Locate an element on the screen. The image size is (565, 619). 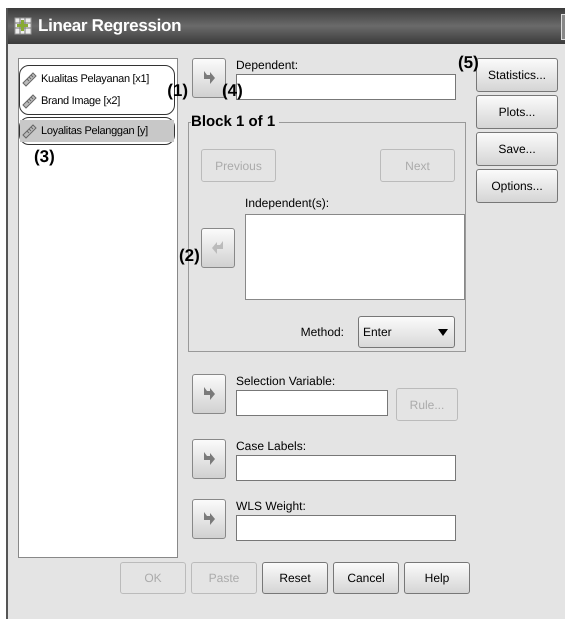
annotation-label: (4) is located at coordinates (232, 90).